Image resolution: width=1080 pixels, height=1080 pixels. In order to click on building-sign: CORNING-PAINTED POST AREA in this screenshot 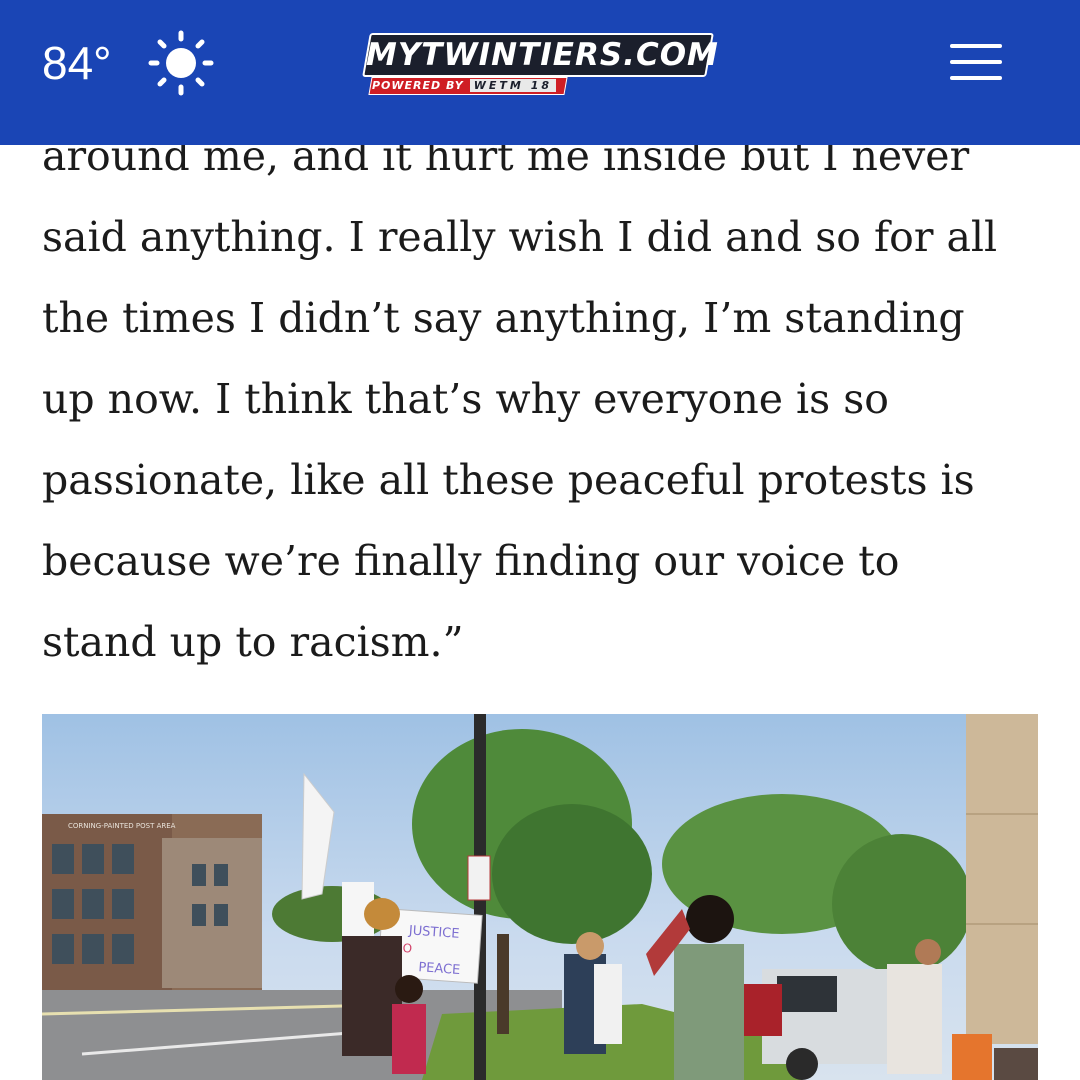, I will do `click(122, 826)`.